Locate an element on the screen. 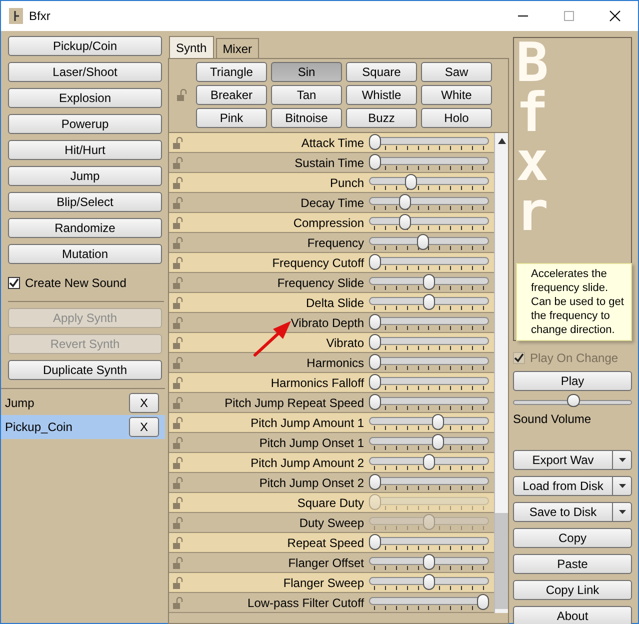 The image size is (639, 624). parameter-label: Vibrato is located at coordinates (345, 343).